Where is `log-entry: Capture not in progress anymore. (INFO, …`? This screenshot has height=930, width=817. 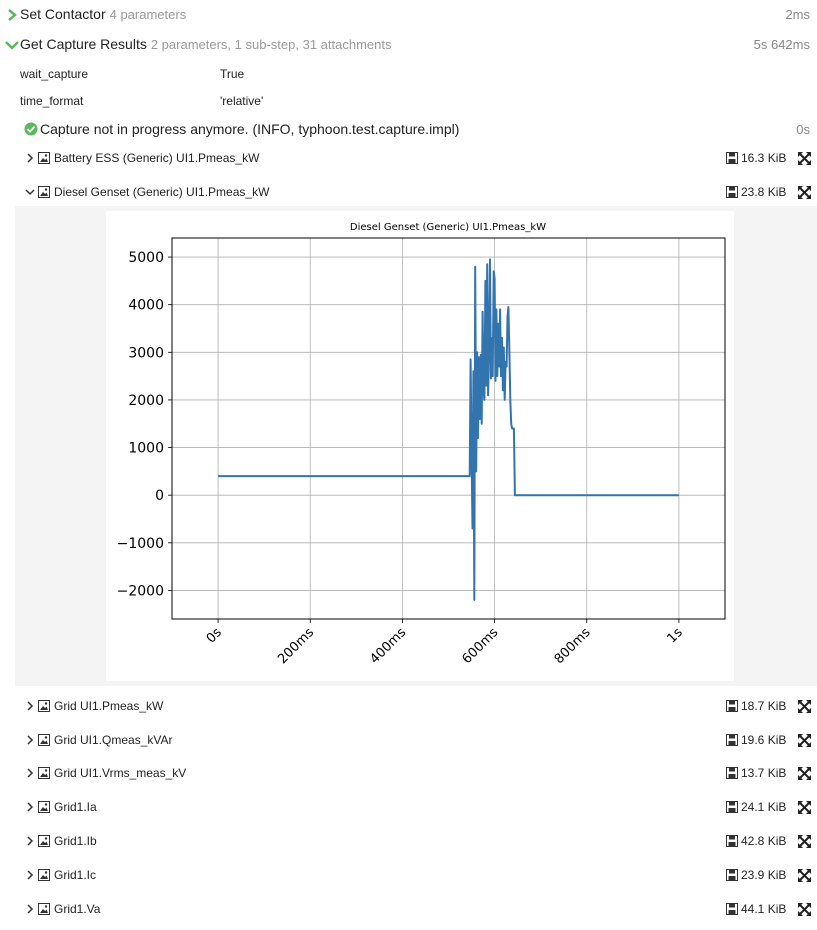
log-entry: Capture not in progress anymore. (INFO, … is located at coordinates (408, 129).